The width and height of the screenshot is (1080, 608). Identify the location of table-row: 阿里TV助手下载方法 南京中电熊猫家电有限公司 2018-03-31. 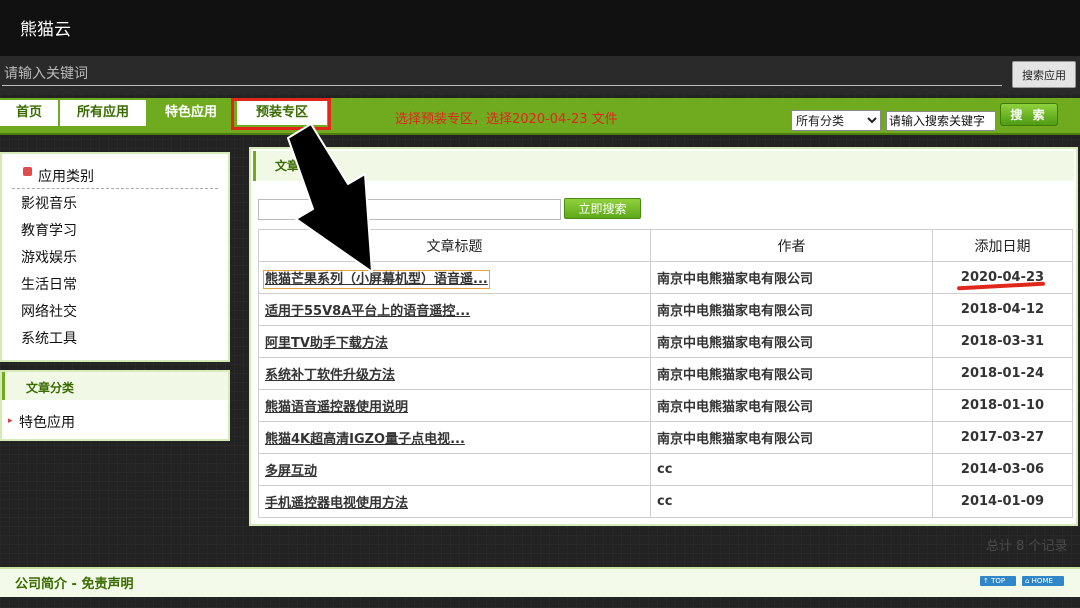
(665, 341).